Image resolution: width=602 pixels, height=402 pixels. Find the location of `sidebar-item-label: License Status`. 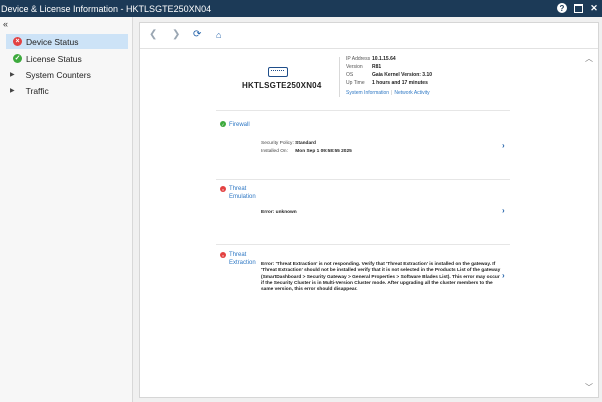

sidebar-item-label: License Status is located at coordinates (54, 58).